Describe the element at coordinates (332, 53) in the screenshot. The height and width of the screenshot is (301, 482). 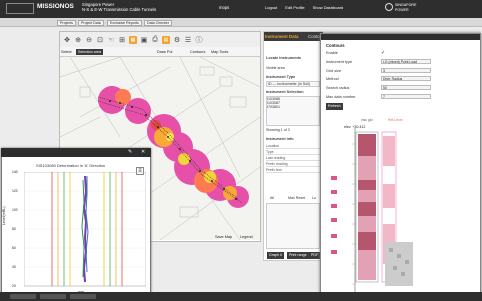
I see `enable-label: Enable` at that location.